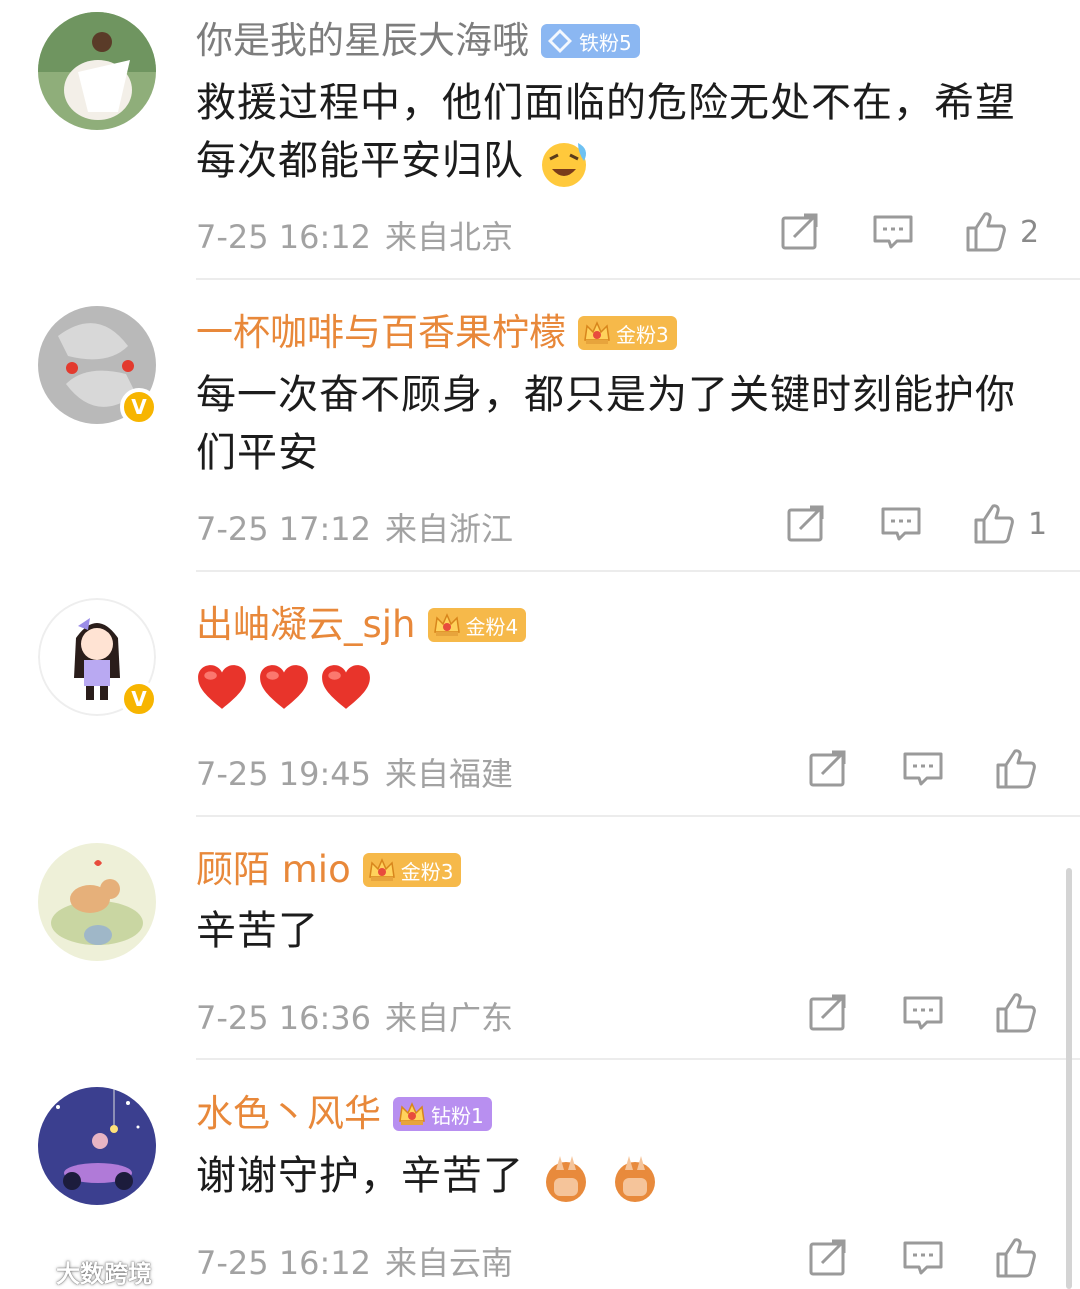 The image size is (1080, 1289). What do you see at coordinates (104, 1274) in the screenshot?
I see `watermark-text: 大数跨境` at bounding box center [104, 1274].